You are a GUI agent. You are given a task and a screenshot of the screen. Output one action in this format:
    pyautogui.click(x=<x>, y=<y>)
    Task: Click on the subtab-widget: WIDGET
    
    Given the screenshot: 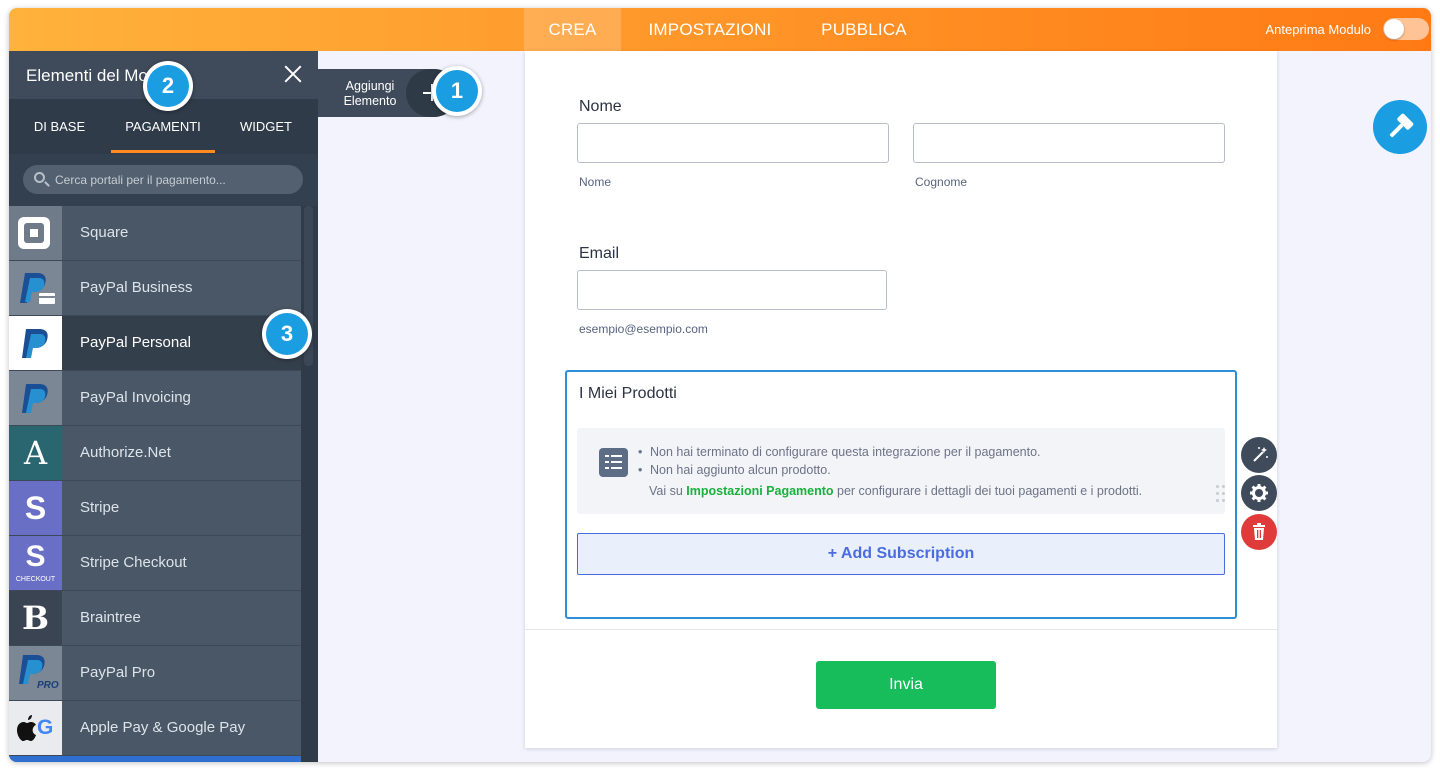 What is the action you would take?
    pyautogui.click(x=266, y=126)
    